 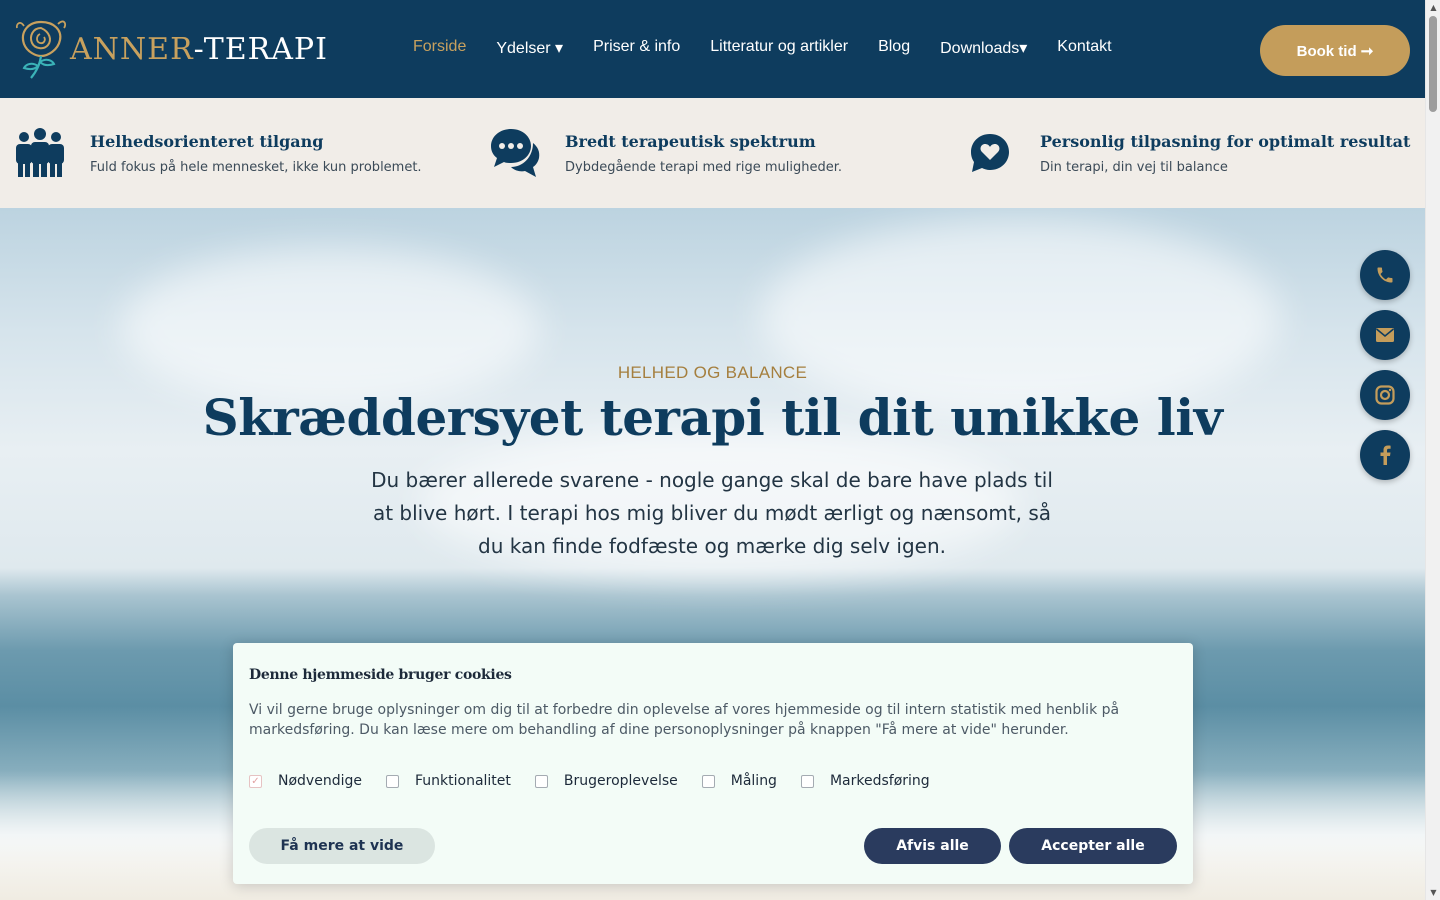 I want to click on group-icon, so click(x=40, y=153).